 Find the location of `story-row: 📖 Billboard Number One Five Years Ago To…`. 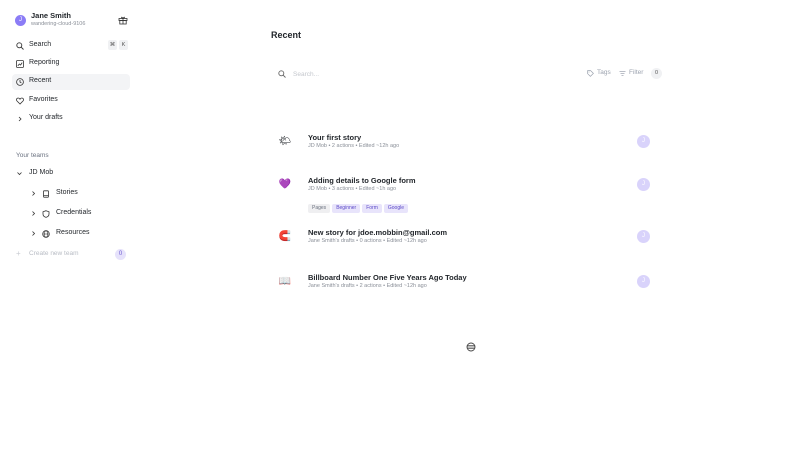

story-row: 📖 Billboard Number One Five Years Ago To… is located at coordinates (468, 291).